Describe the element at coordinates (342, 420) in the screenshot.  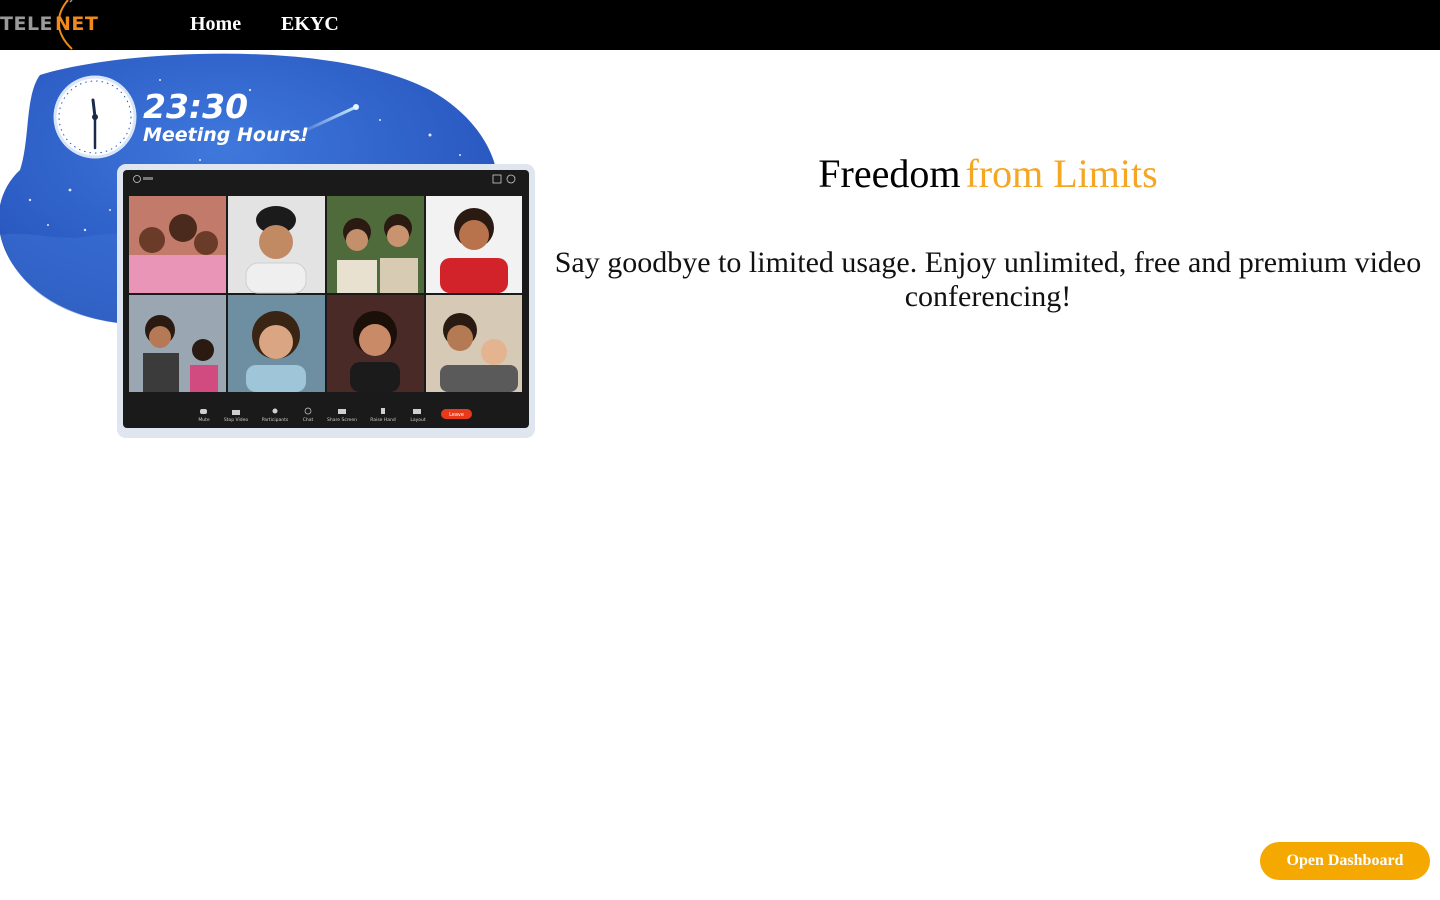
I see `toolbar-share-screen: Share Screen` at that location.